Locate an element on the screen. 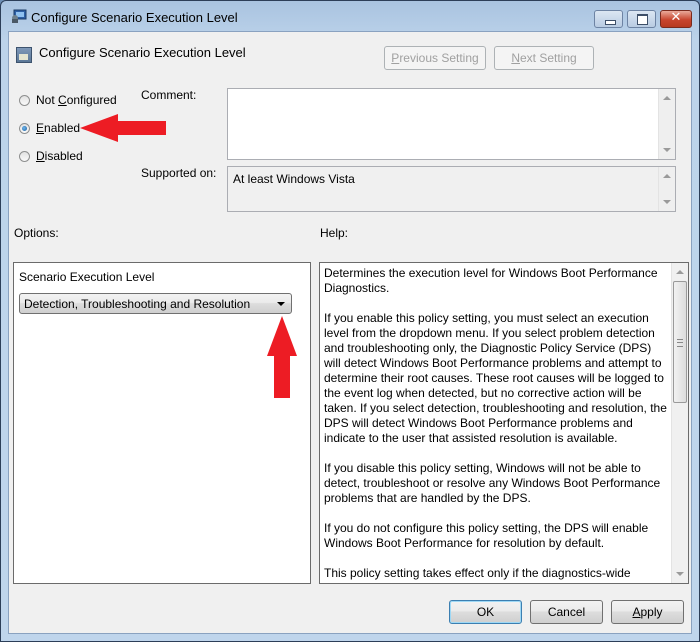  close-icon: ✕ is located at coordinates (676, 17).